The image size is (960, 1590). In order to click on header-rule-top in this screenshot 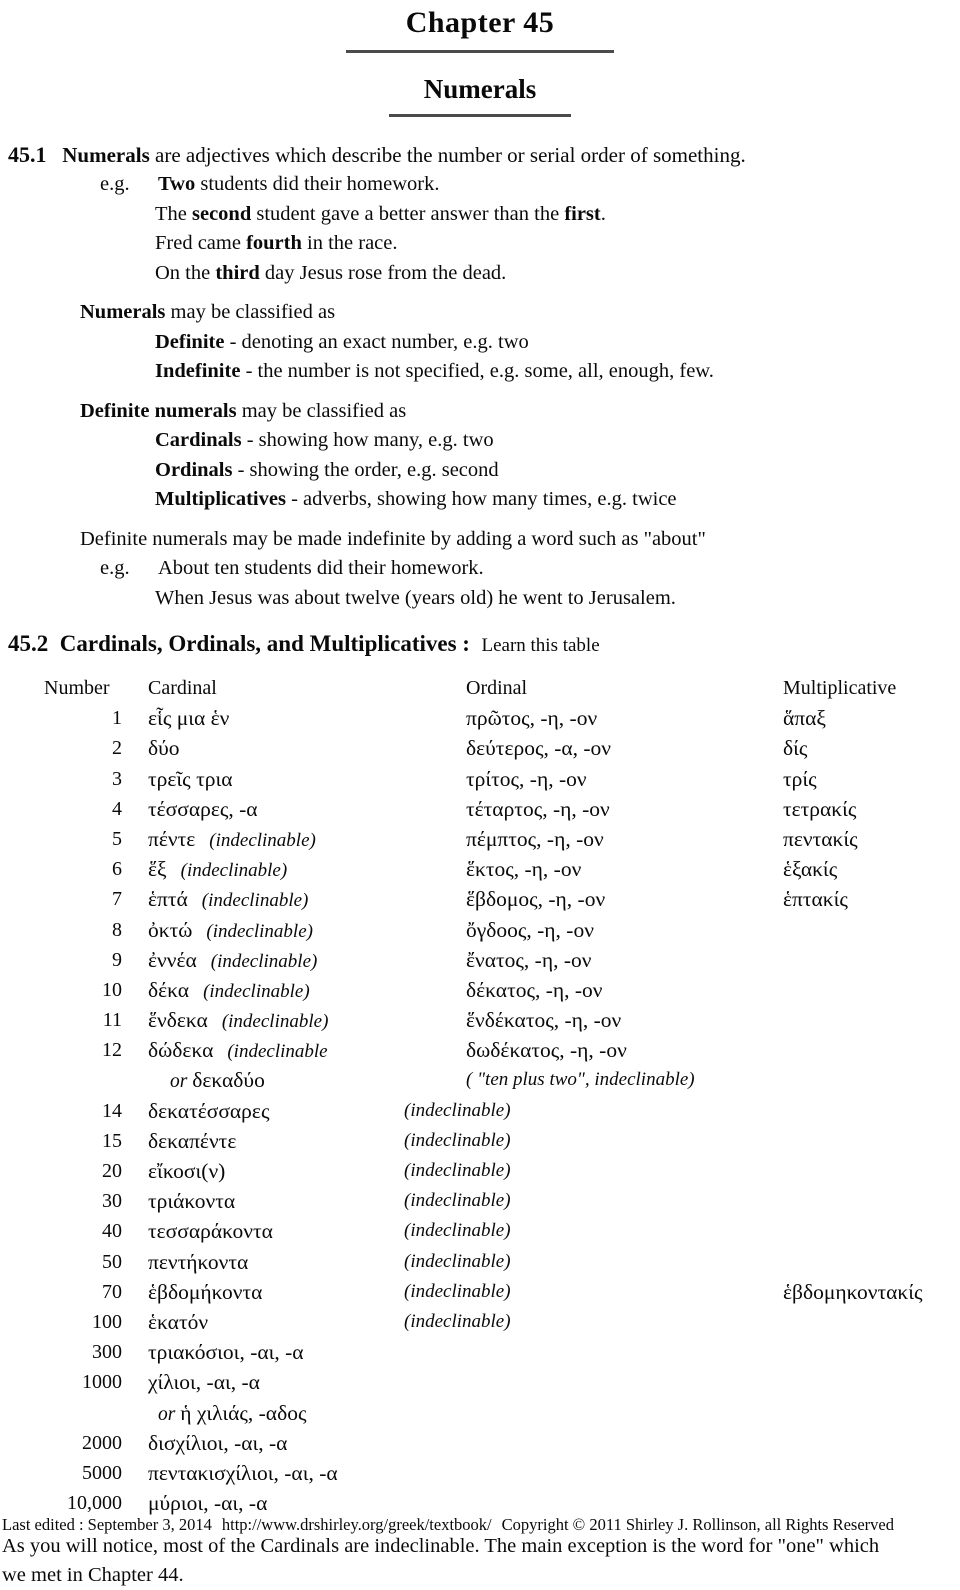, I will do `click(480, 51)`.